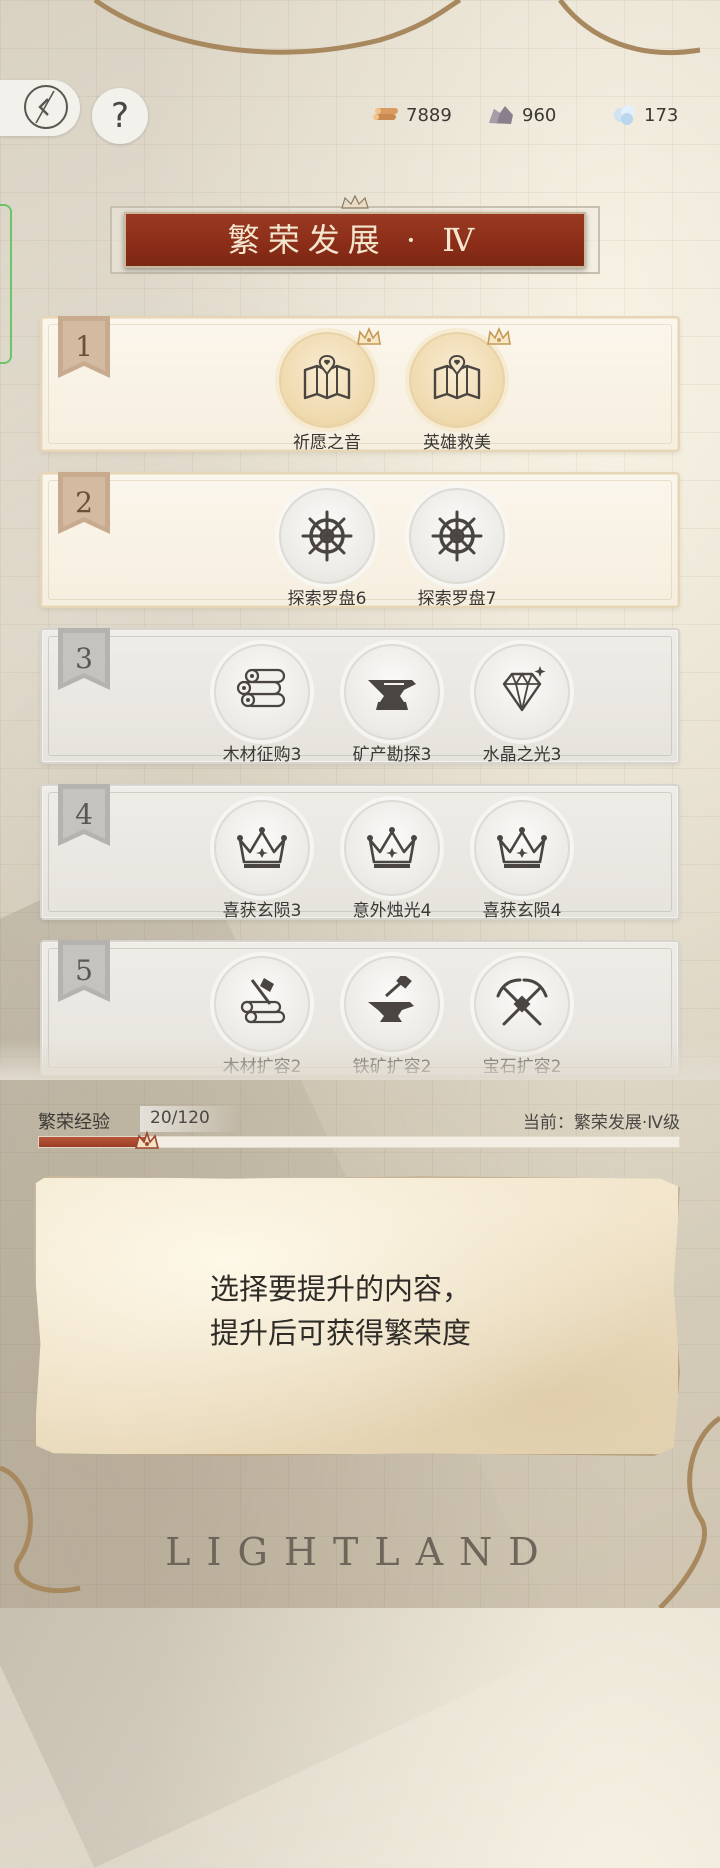  Describe the element at coordinates (457, 443) in the screenshot. I see `upgrade-item-label: 英雄救美` at that location.